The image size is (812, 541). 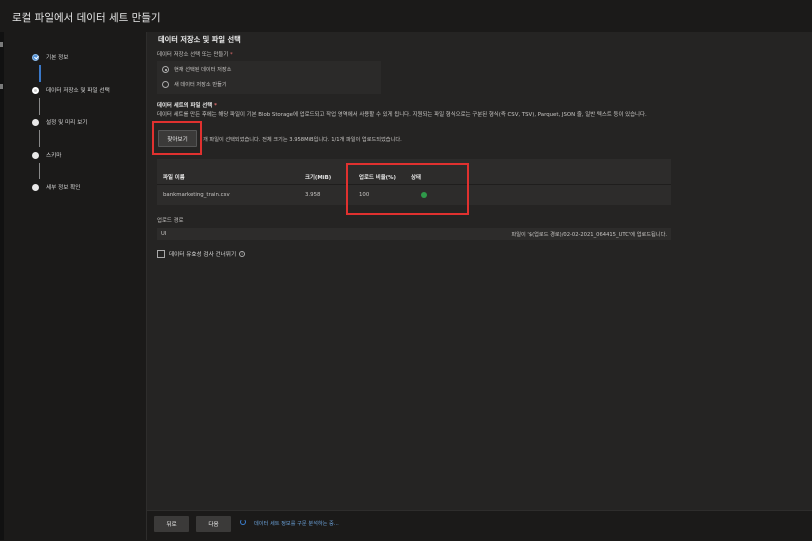 What do you see at coordinates (199, 39) in the screenshot?
I see `section-heading: 데이터 저장소 및 파일 선택` at bounding box center [199, 39].